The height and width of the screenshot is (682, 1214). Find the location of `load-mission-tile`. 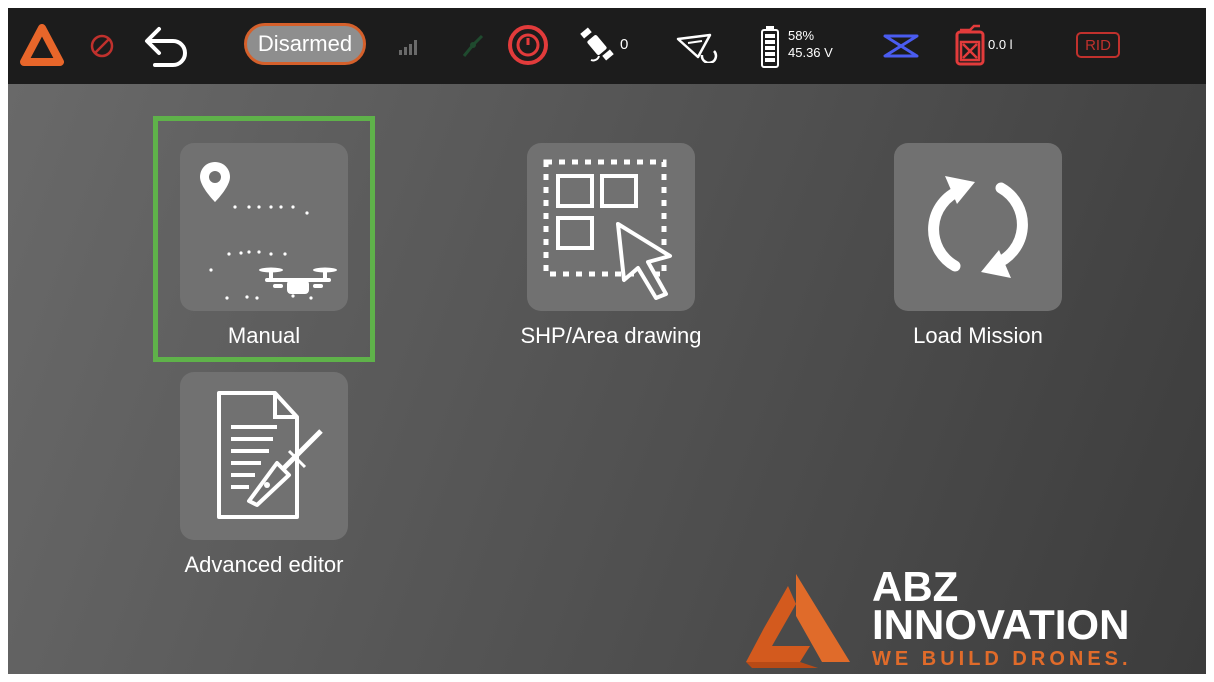

load-mission-tile is located at coordinates (978, 227).